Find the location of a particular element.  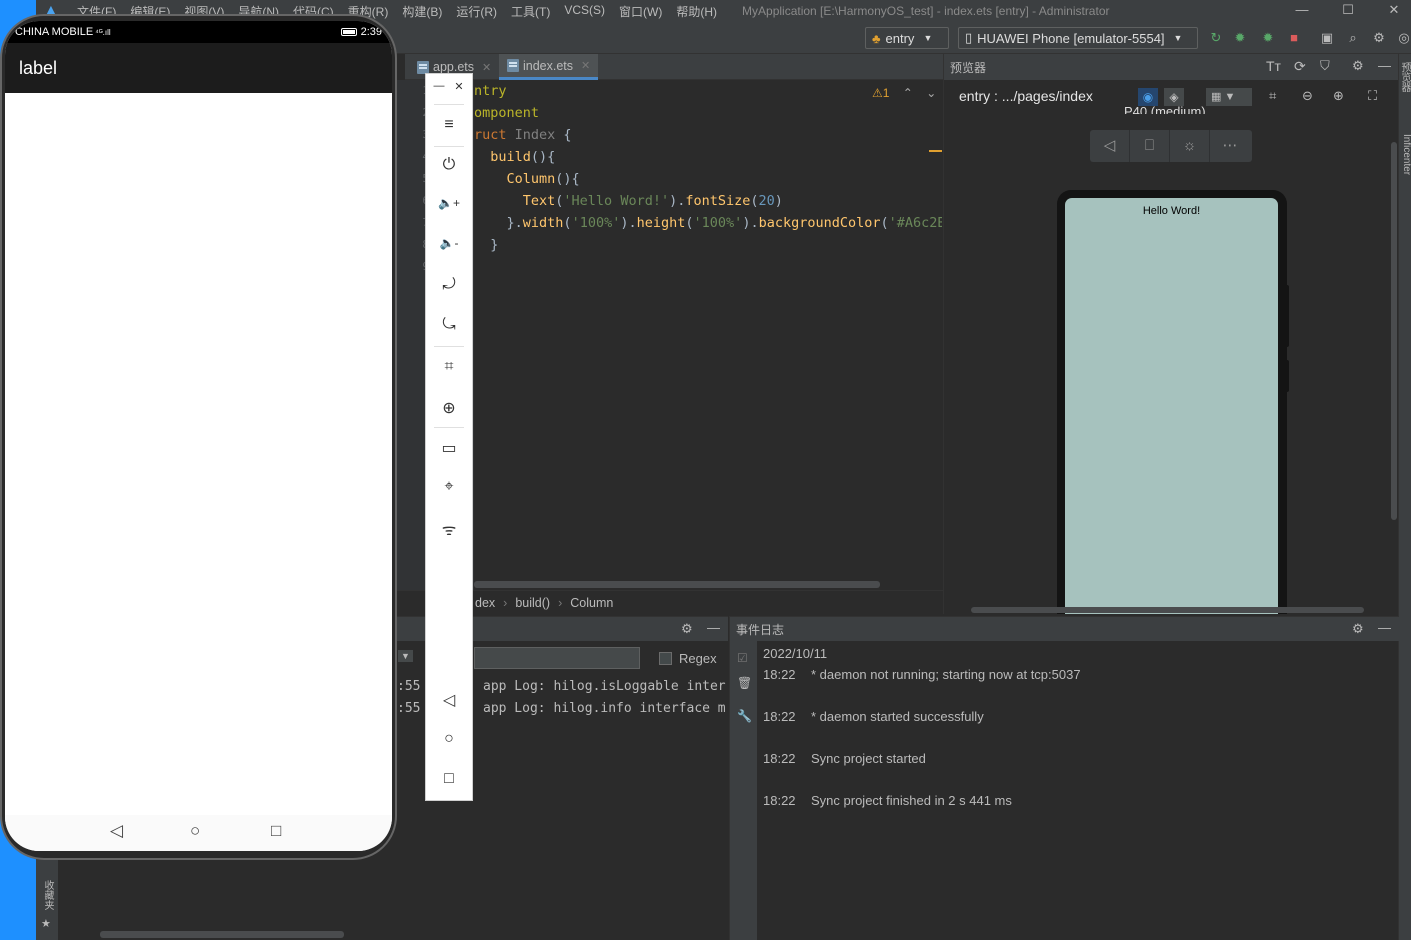

rerun-icon: ↻ is located at coordinates (1216, 38).